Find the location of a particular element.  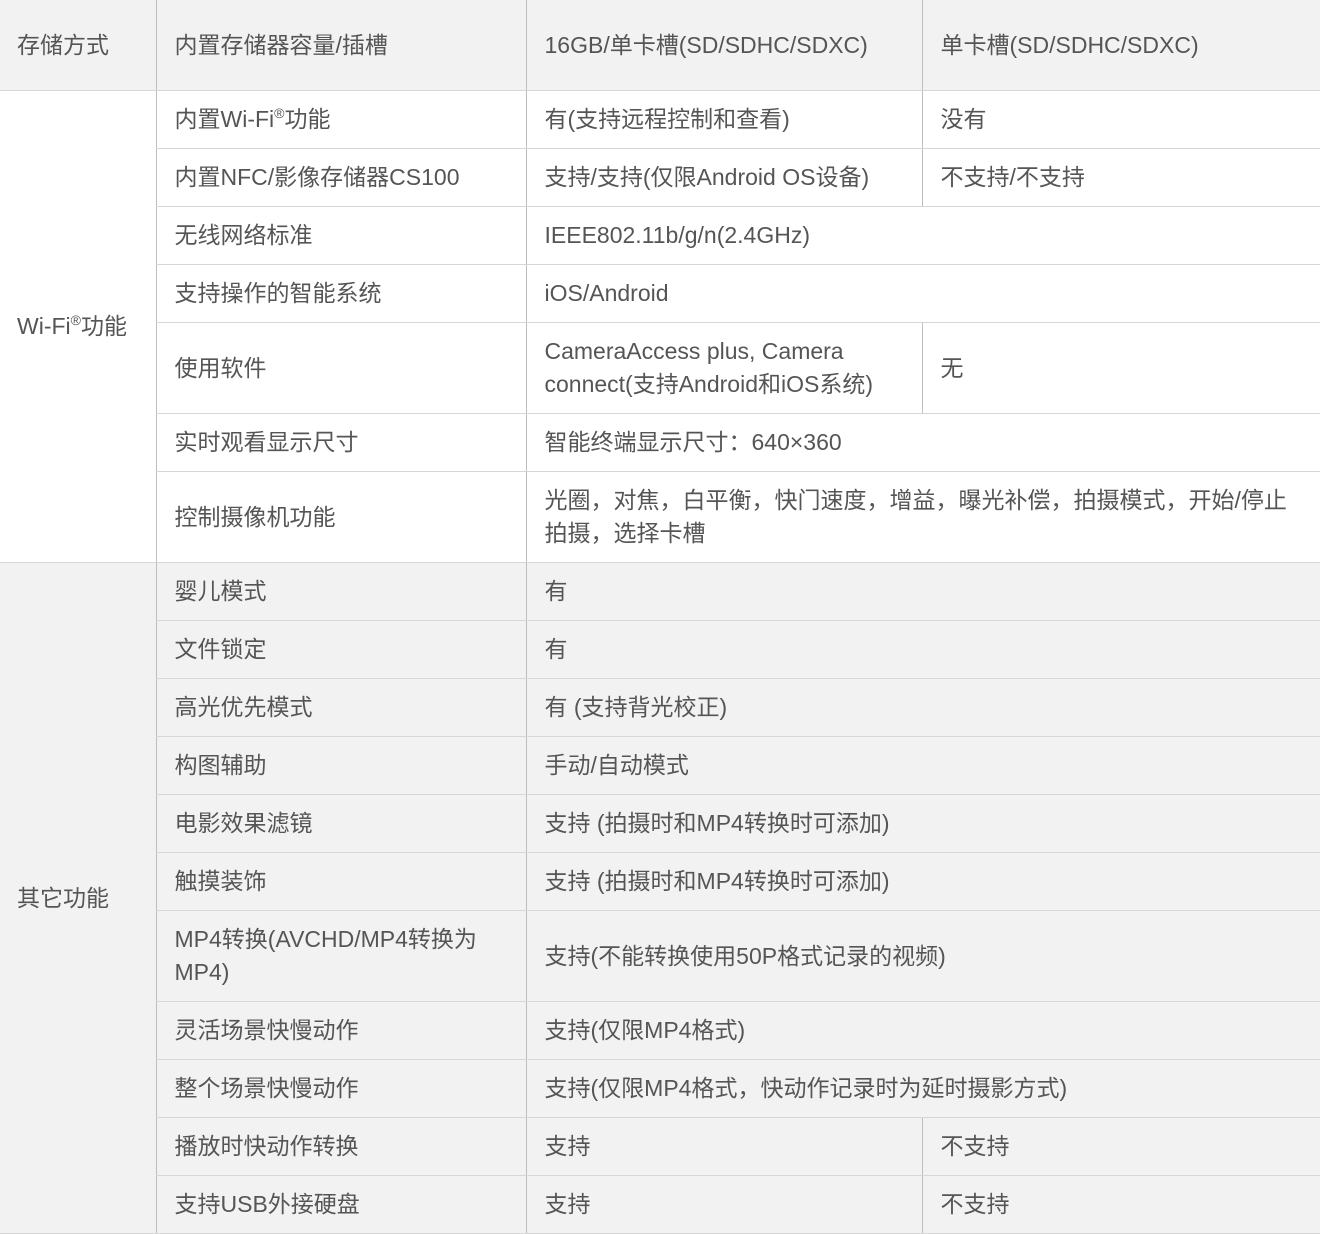

category-wifi: Wi-Fi®功能 is located at coordinates (78, 326).